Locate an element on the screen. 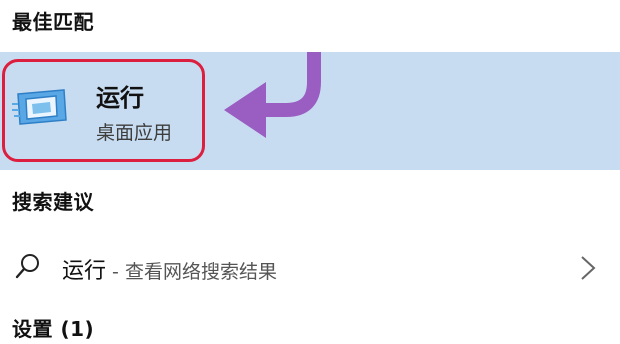 The height and width of the screenshot is (344, 620). suggestion-text: 运行 - 查看网络搜索结果 is located at coordinates (169, 269).